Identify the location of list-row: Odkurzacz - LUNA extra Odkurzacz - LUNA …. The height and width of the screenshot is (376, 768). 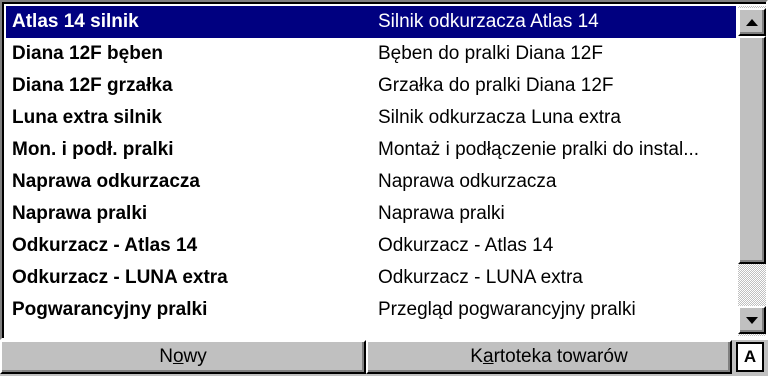
(371, 278).